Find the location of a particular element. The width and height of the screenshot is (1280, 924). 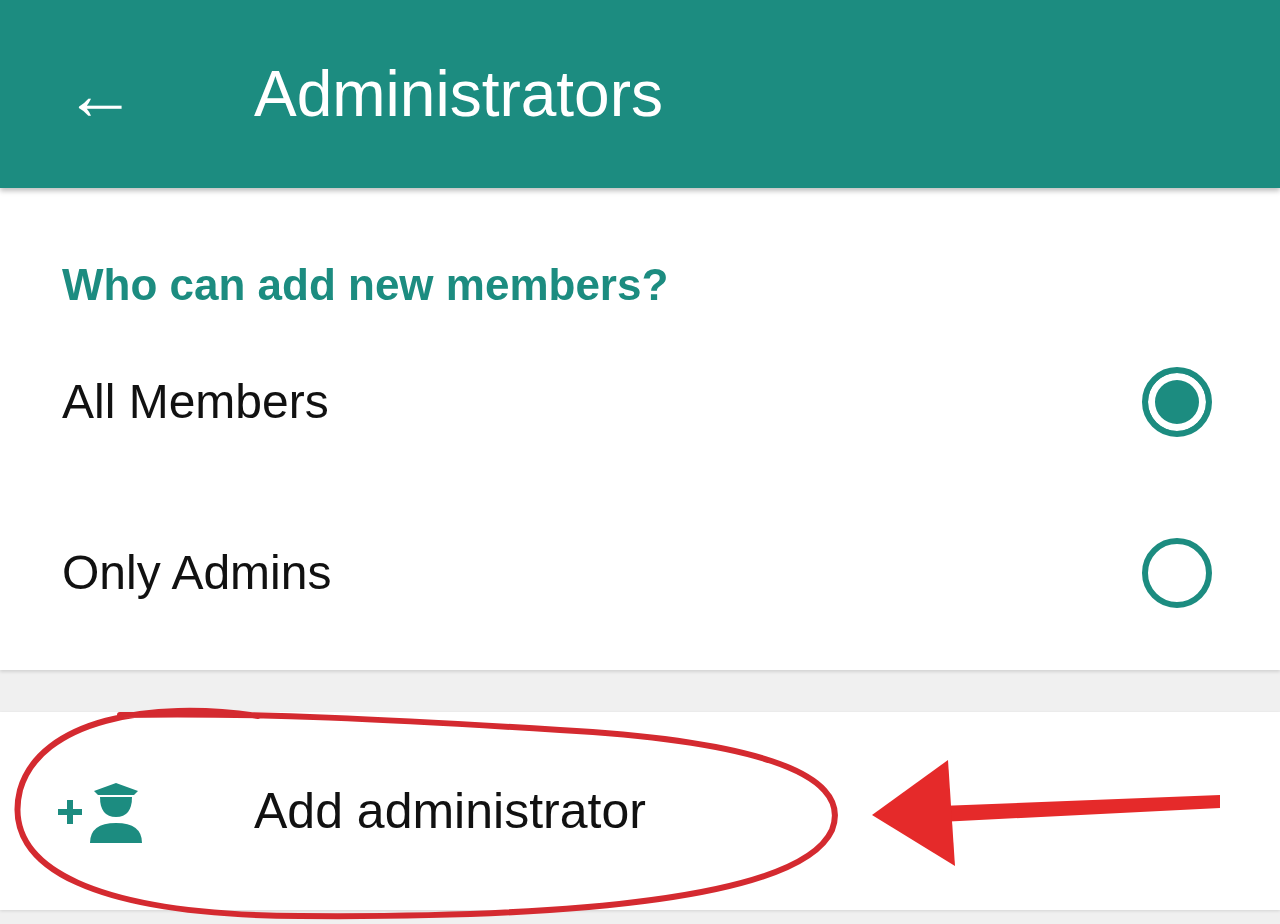

add-administrator-button: Add administrator is located at coordinates (450, 811).